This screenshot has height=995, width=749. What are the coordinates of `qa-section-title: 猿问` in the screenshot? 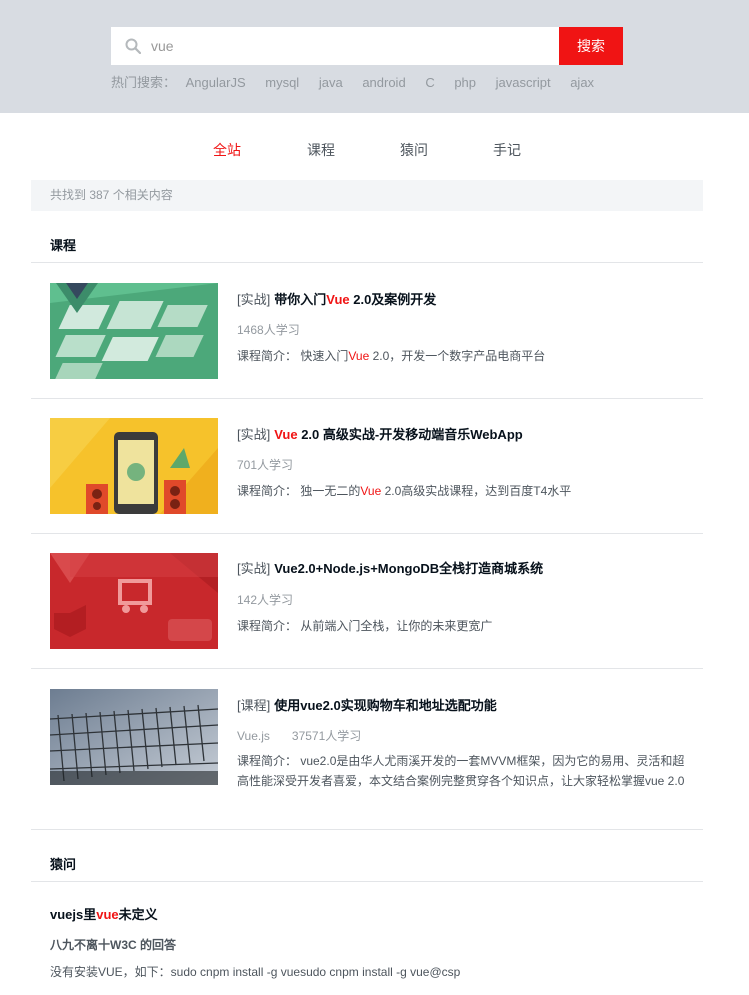 It's located at (63, 864).